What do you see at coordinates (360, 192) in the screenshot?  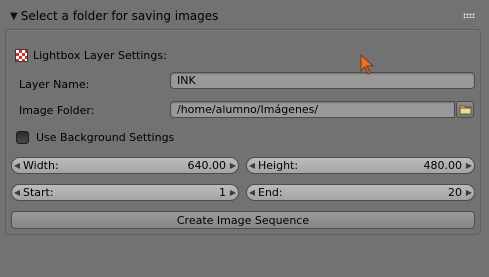 I see `end-field: ◀ End: 20 ▶` at bounding box center [360, 192].